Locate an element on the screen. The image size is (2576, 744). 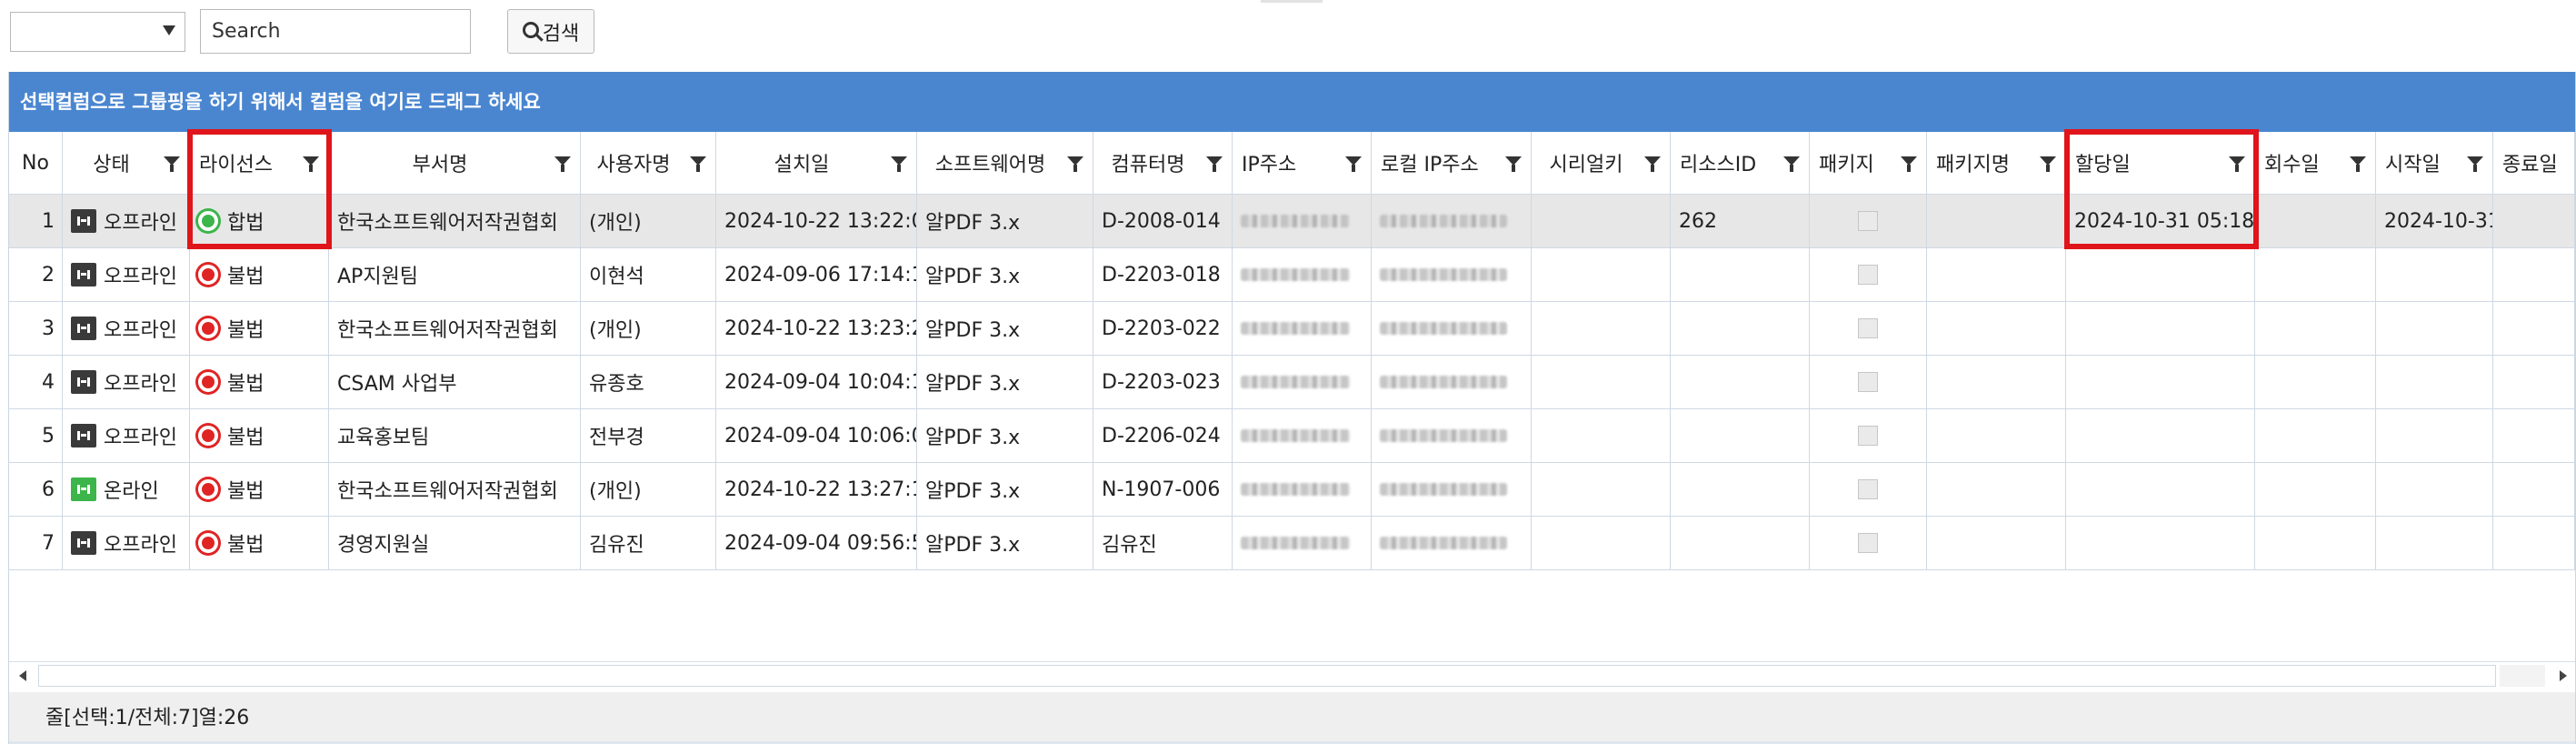
column-header-ip: IP주소 is located at coordinates (1302, 163).